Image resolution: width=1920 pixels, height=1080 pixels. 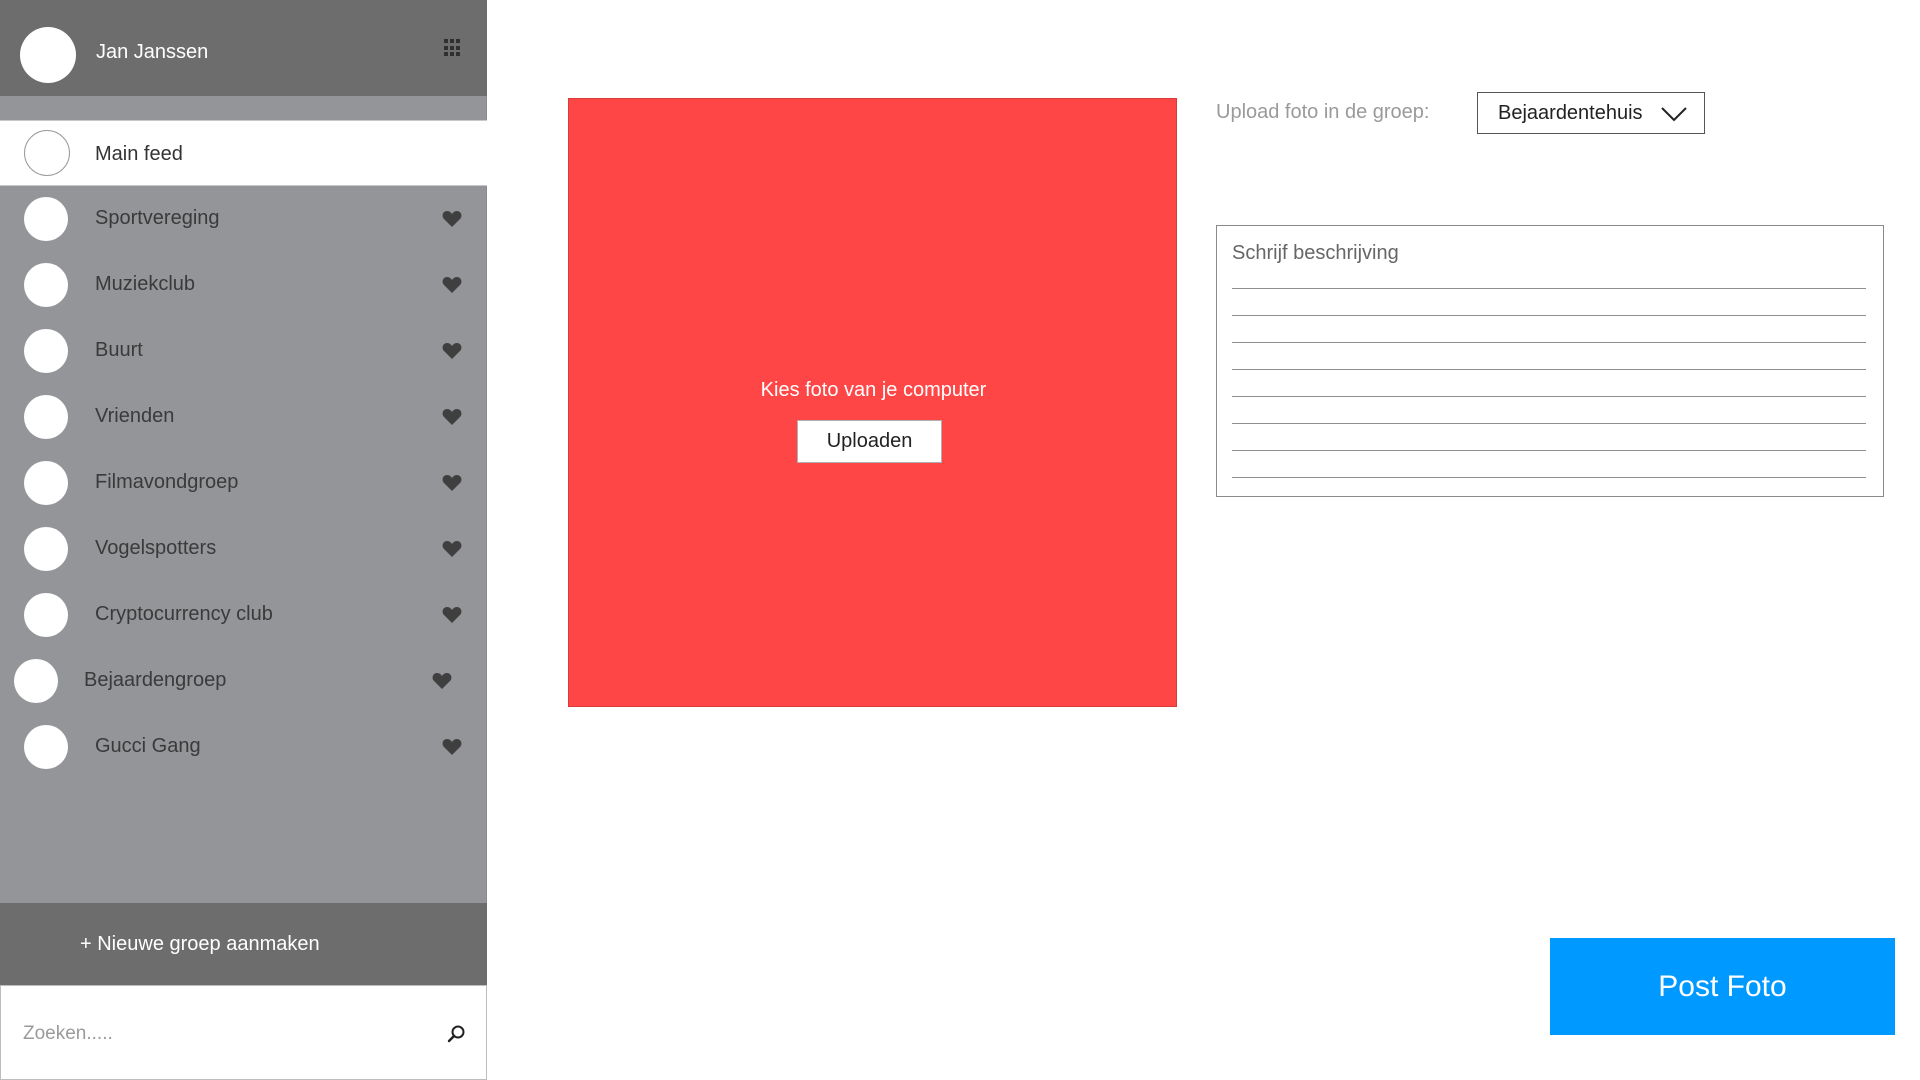 I want to click on avatar, so click(x=48, y=55).